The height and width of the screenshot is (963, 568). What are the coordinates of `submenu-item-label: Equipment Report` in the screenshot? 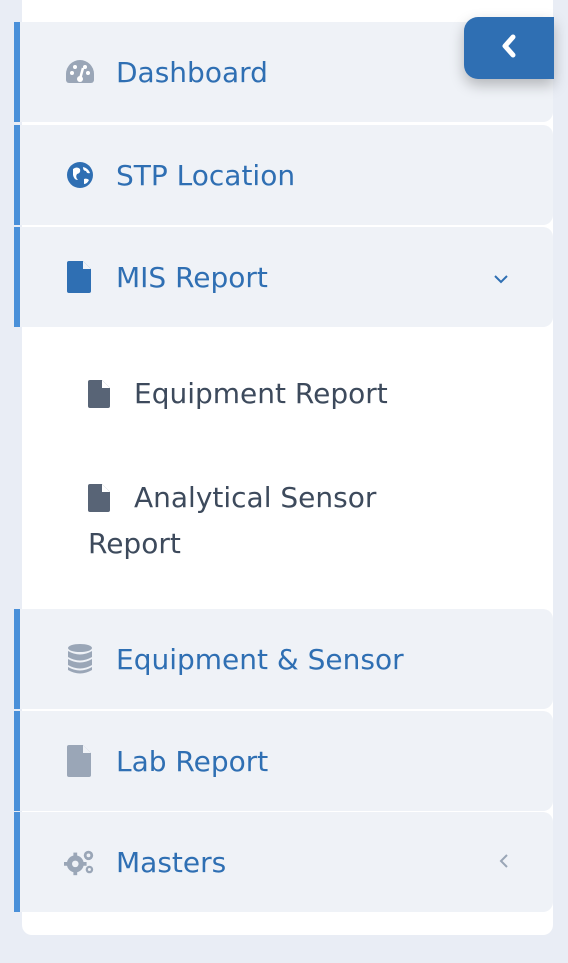 It's located at (261, 393).